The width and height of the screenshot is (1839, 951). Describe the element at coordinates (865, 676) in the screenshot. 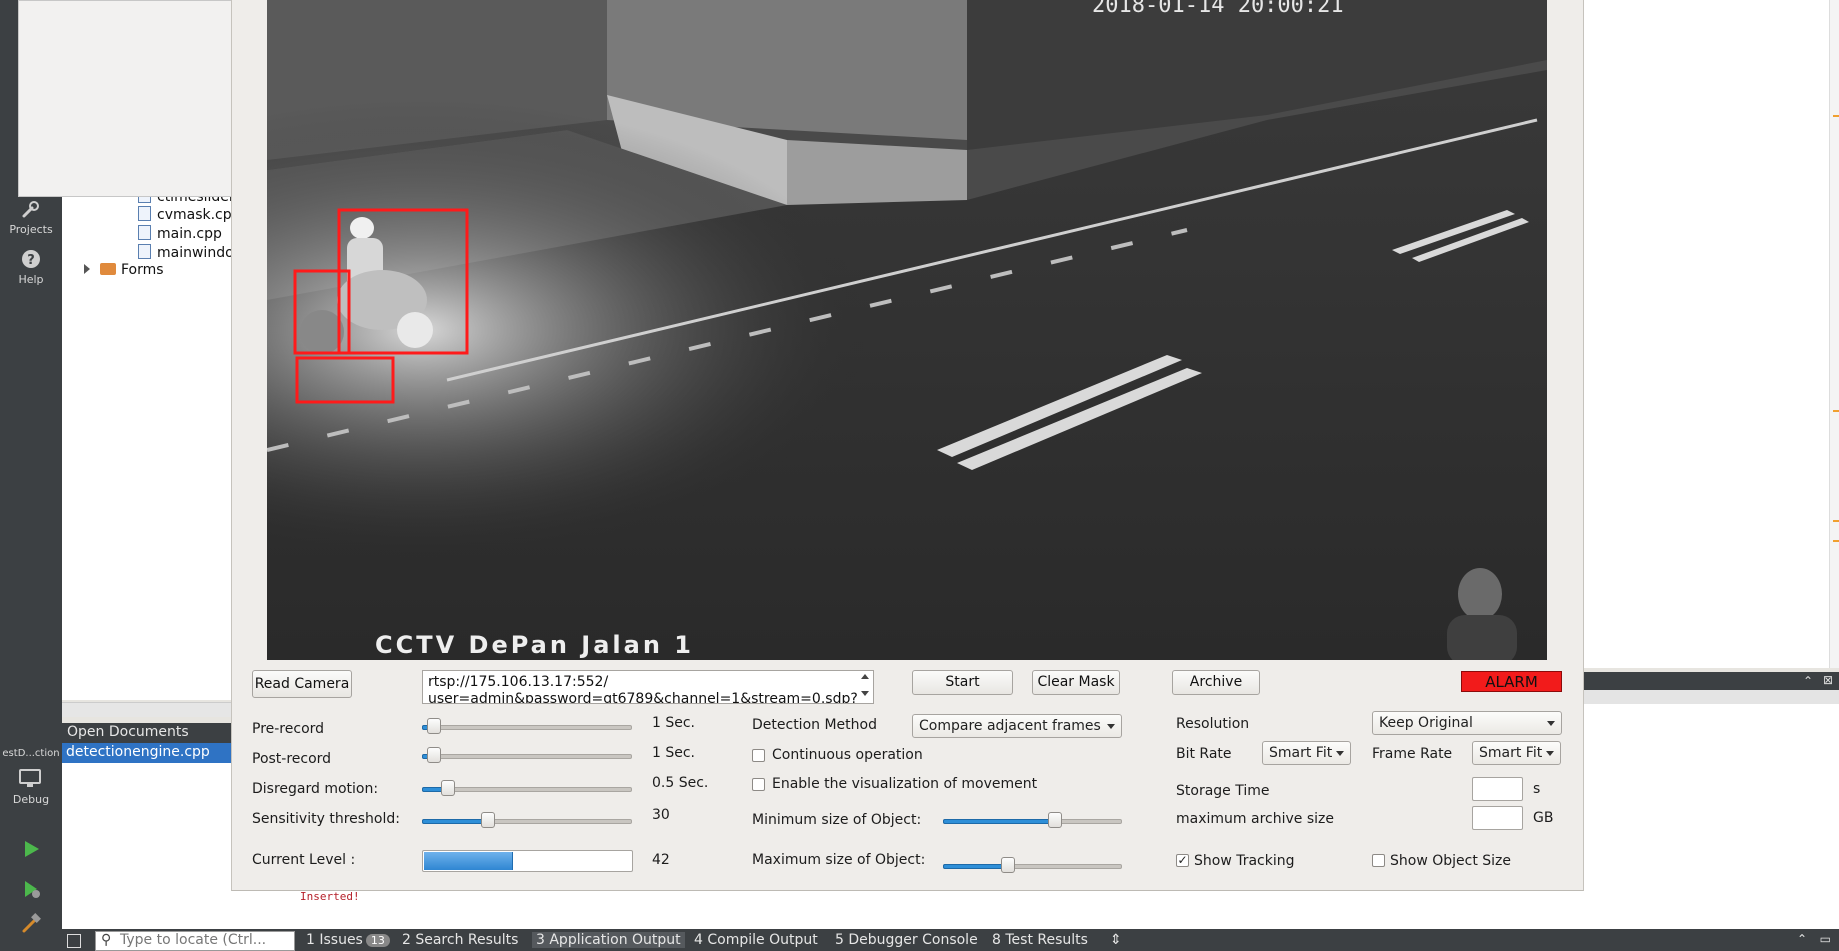

I see `scroll-up-icon` at that location.